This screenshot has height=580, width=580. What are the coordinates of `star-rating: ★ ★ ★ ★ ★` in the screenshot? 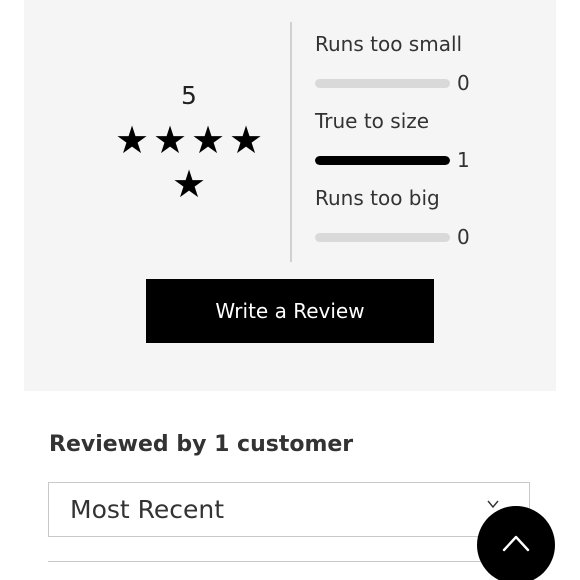 It's located at (189, 162).